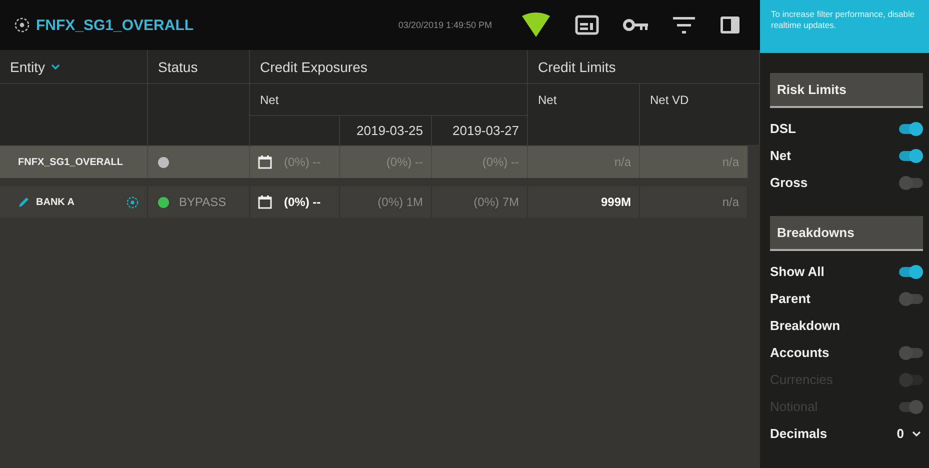 This screenshot has height=468, width=929. I want to click on entity-name: FNFX_SG1_OVERALL, so click(71, 162).